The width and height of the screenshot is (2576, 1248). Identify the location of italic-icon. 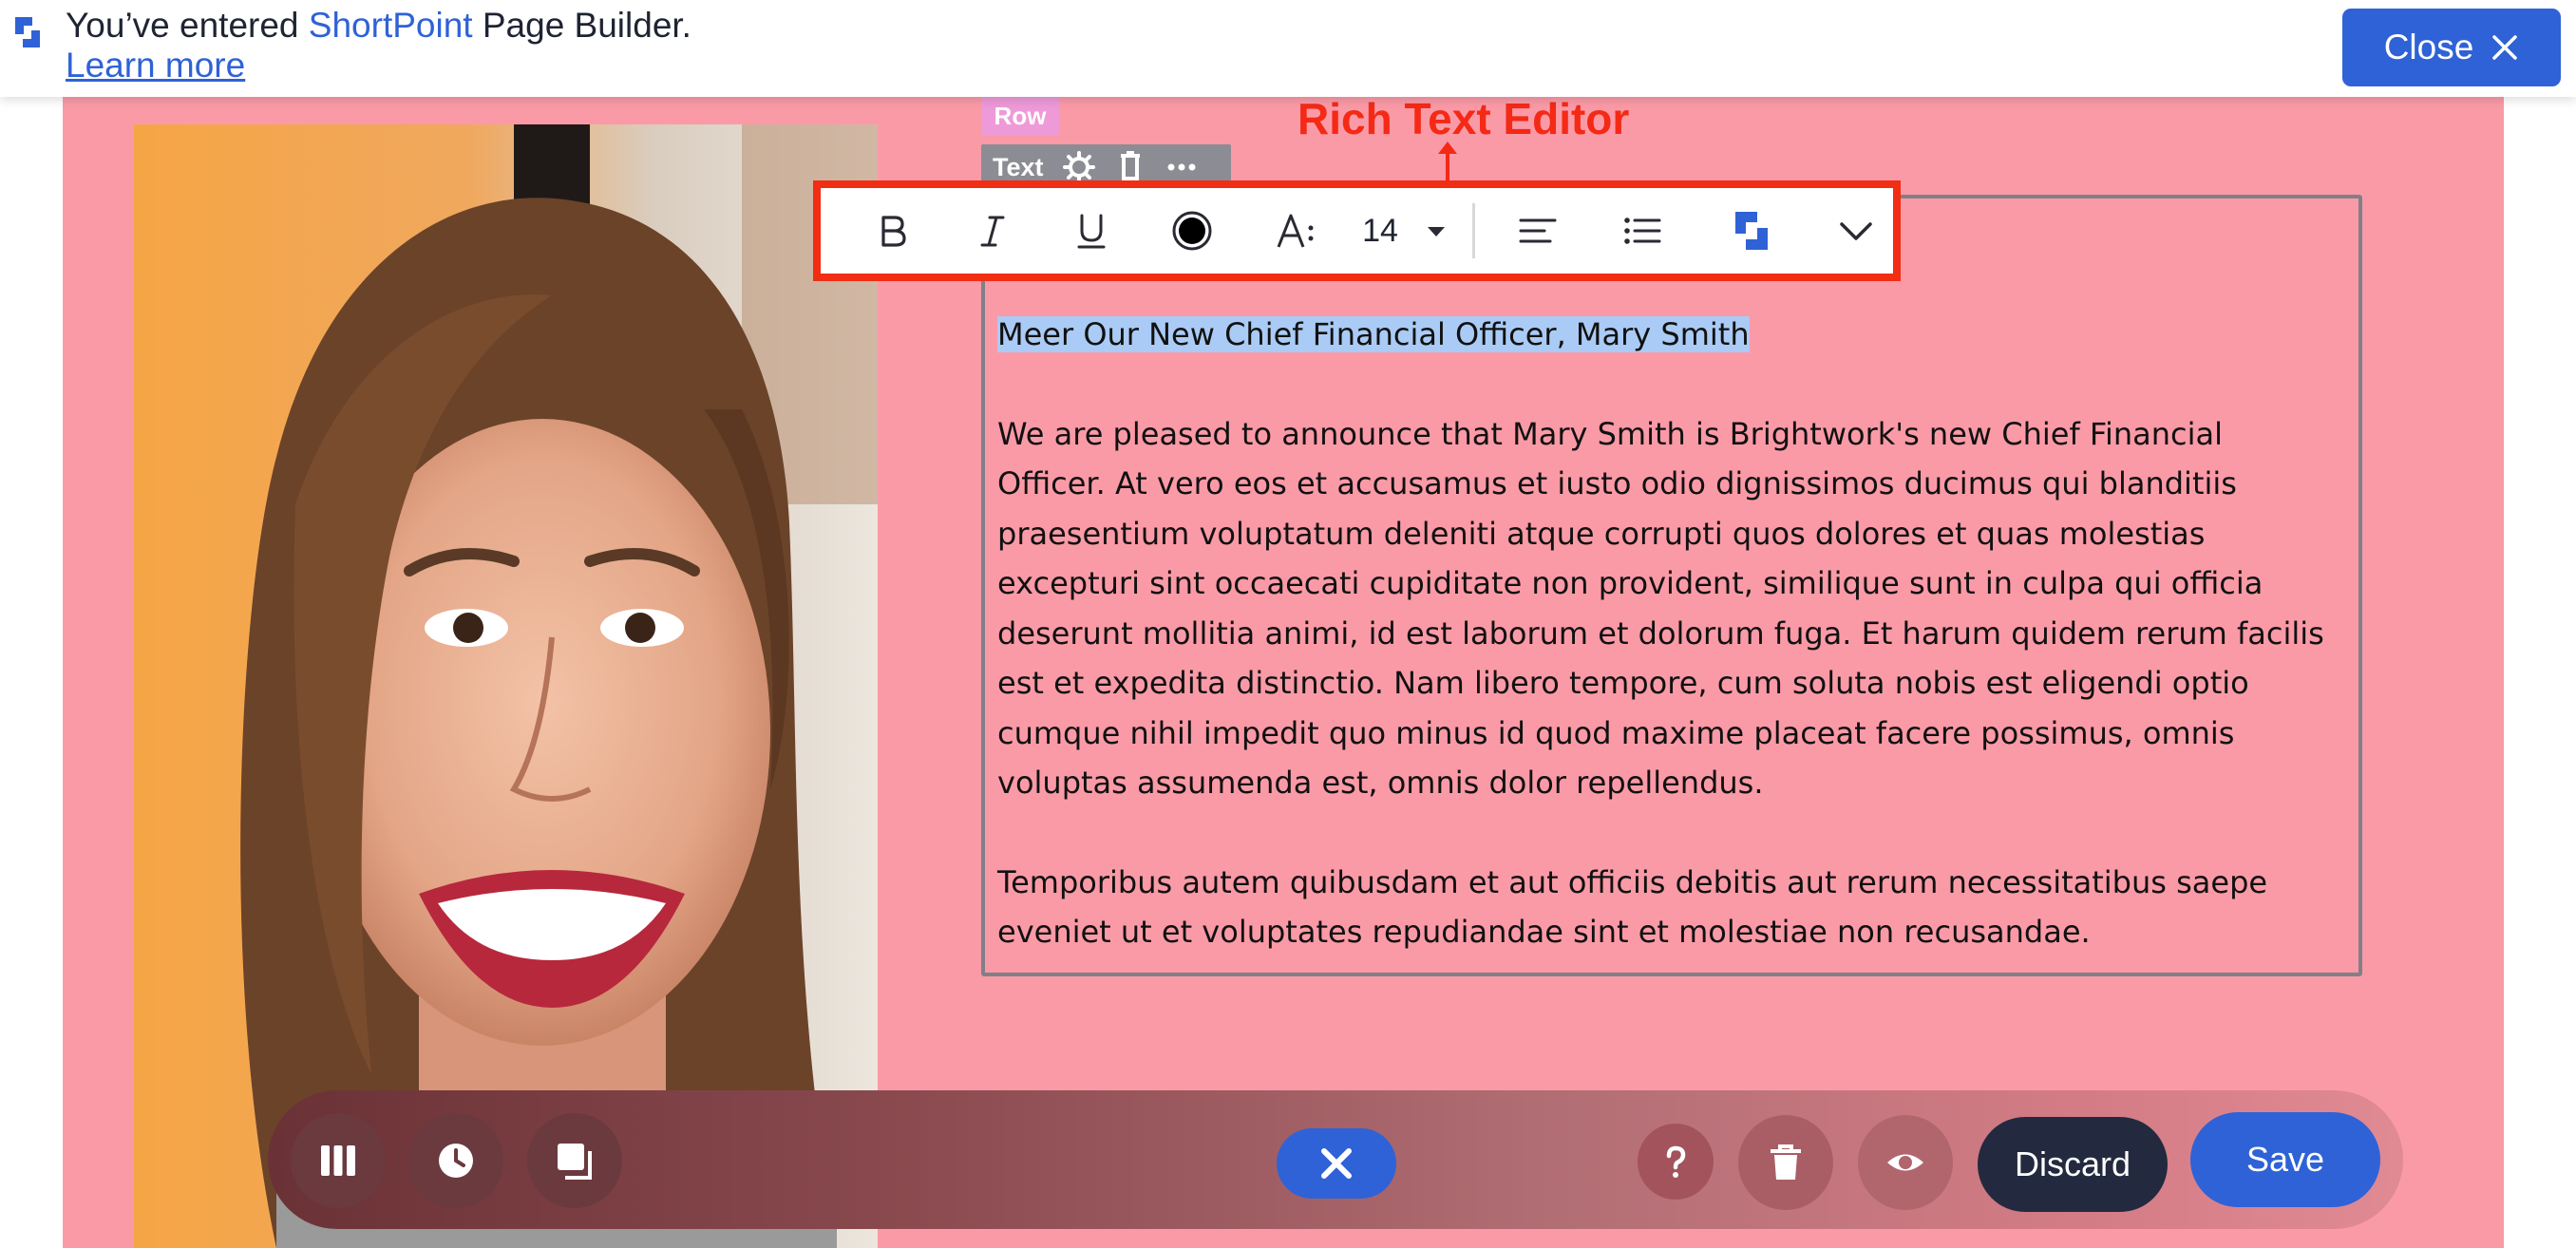
(993, 231).